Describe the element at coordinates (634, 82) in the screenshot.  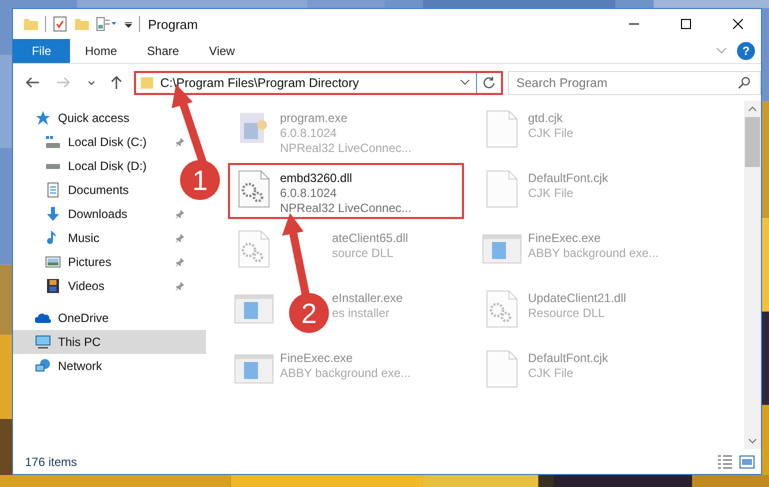
I see `search-field: Search Program` at that location.